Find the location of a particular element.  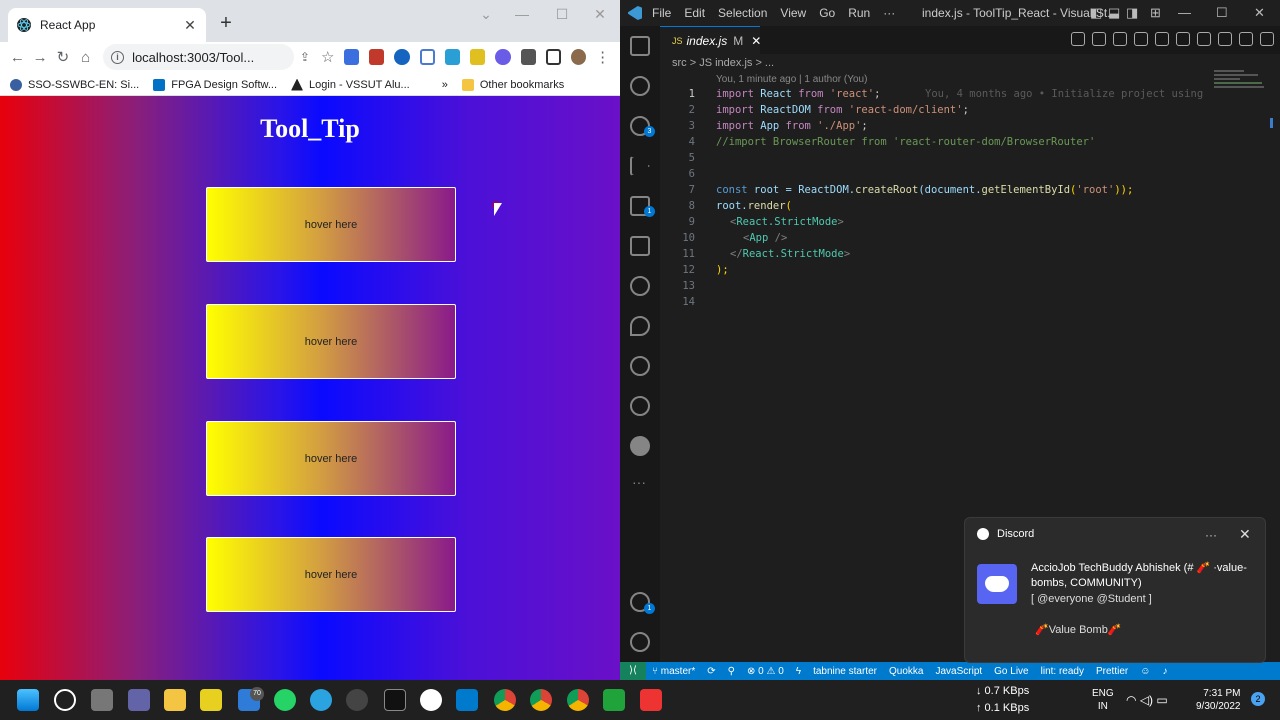

terminal-icon is located at coordinates (395, 700).